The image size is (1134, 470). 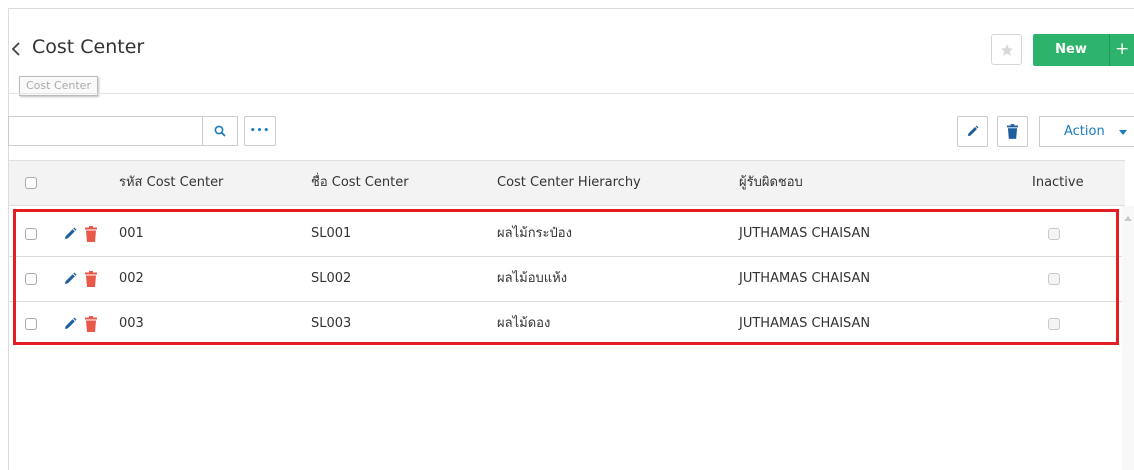 I want to click on delete-selected-button, so click(x=1012, y=131).